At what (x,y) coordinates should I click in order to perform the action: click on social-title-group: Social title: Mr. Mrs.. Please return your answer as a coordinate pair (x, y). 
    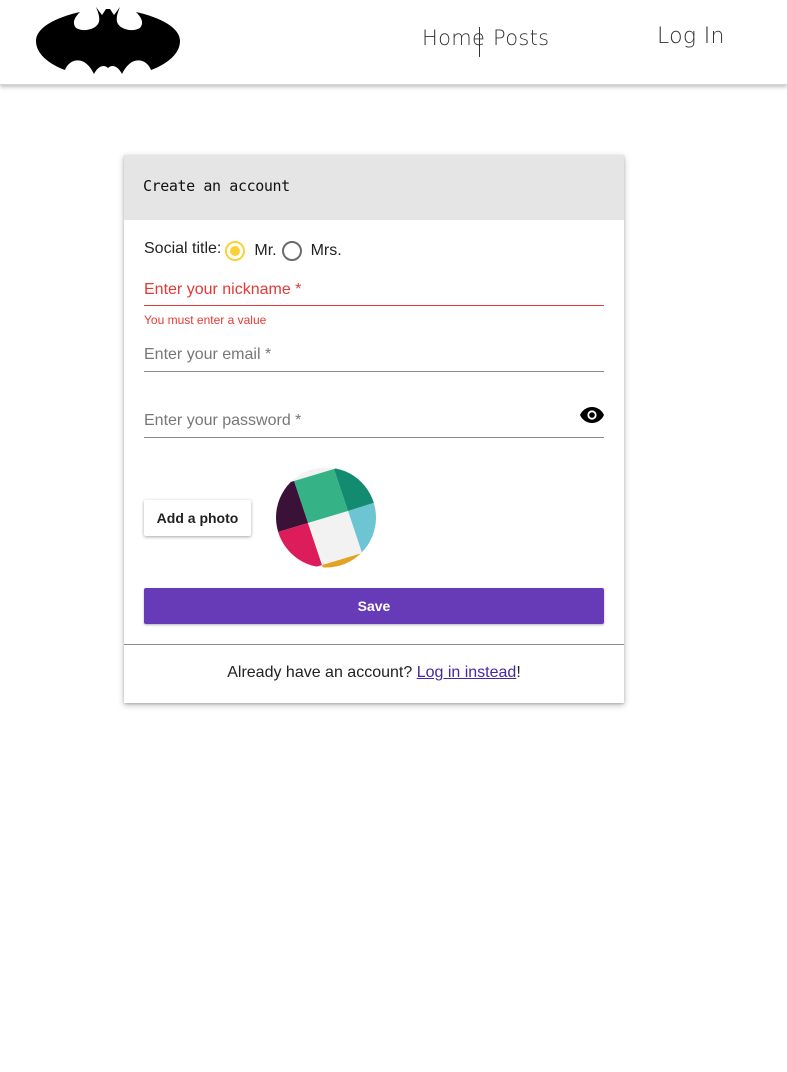
    Looking at the image, I should click on (245, 251).